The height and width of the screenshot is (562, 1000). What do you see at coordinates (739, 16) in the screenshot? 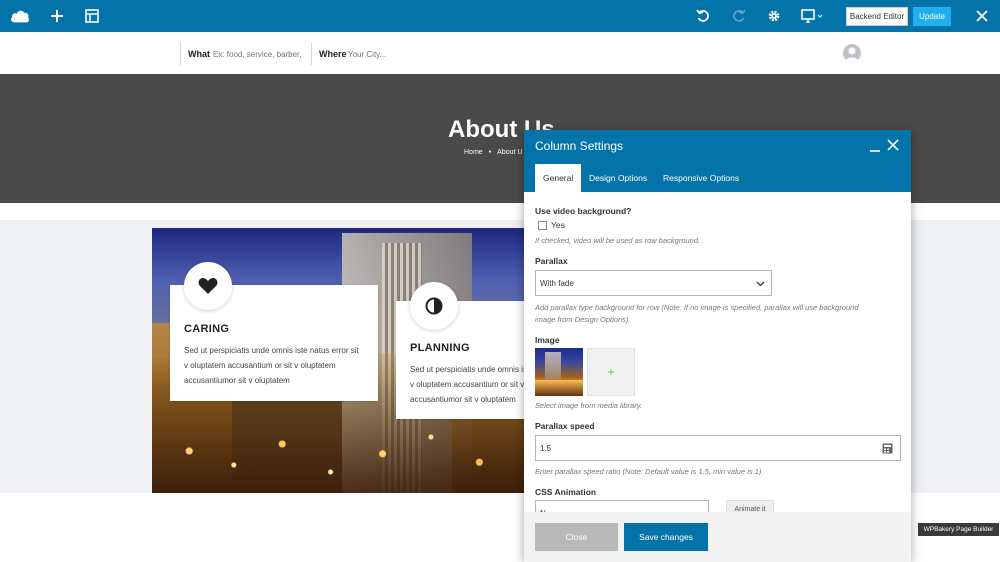
I see `redo-icon` at bounding box center [739, 16].